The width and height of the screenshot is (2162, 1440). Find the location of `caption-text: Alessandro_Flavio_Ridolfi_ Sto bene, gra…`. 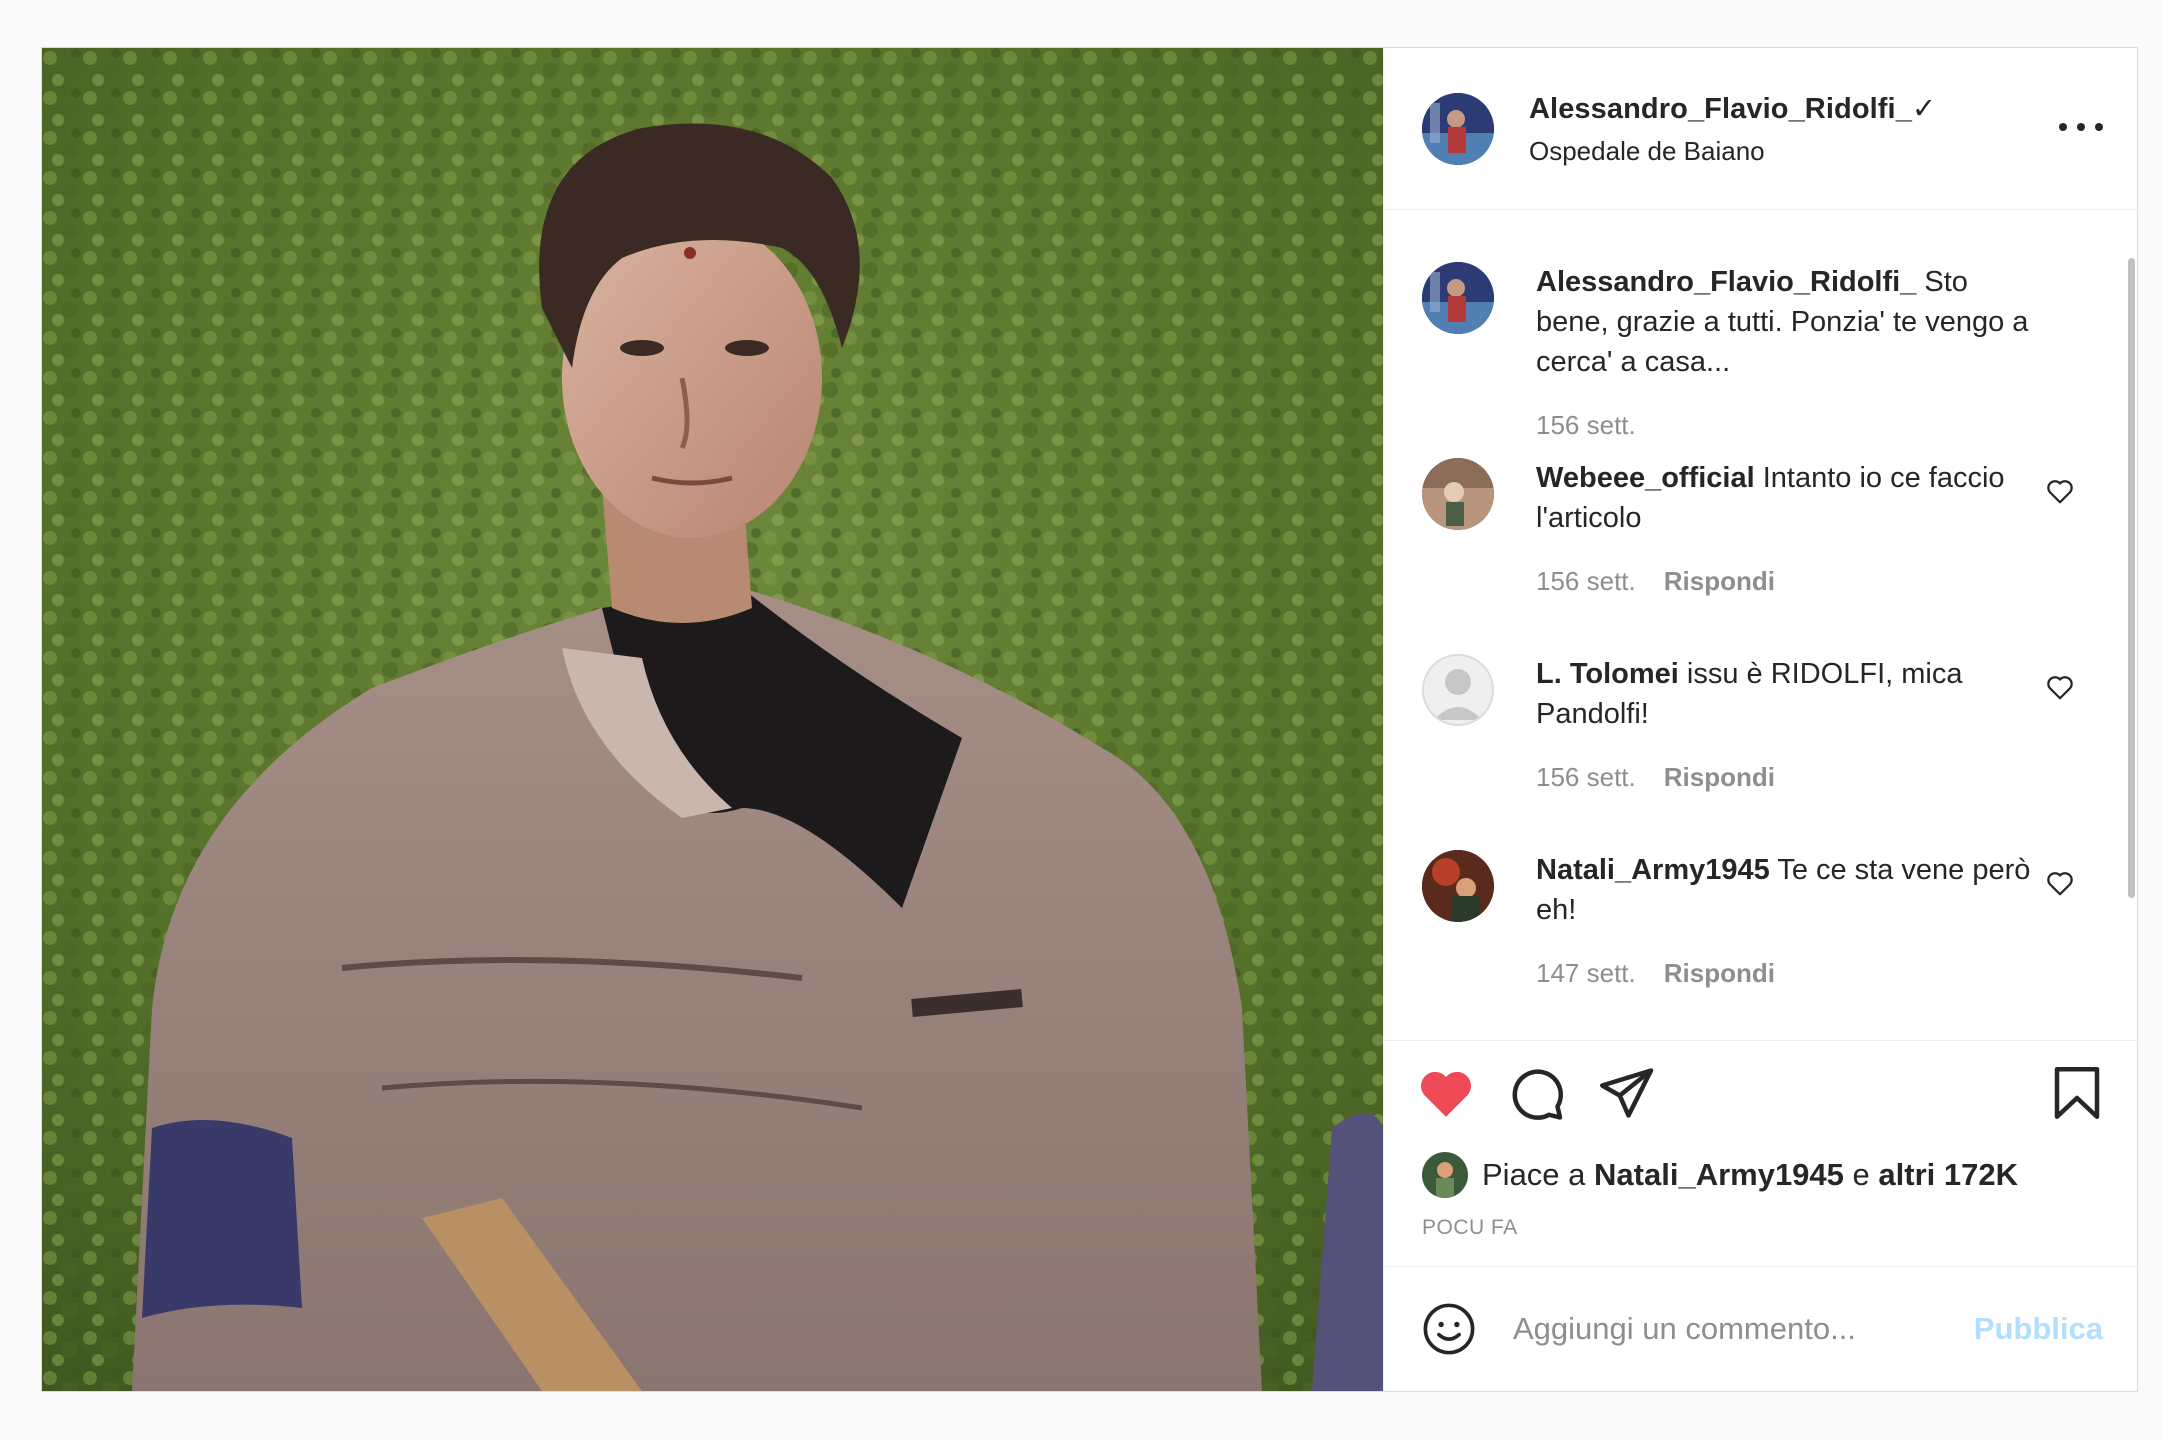

caption-text: Alessandro_Flavio_Ridolfi_ Sto bene, gra… is located at coordinates (1786, 322).